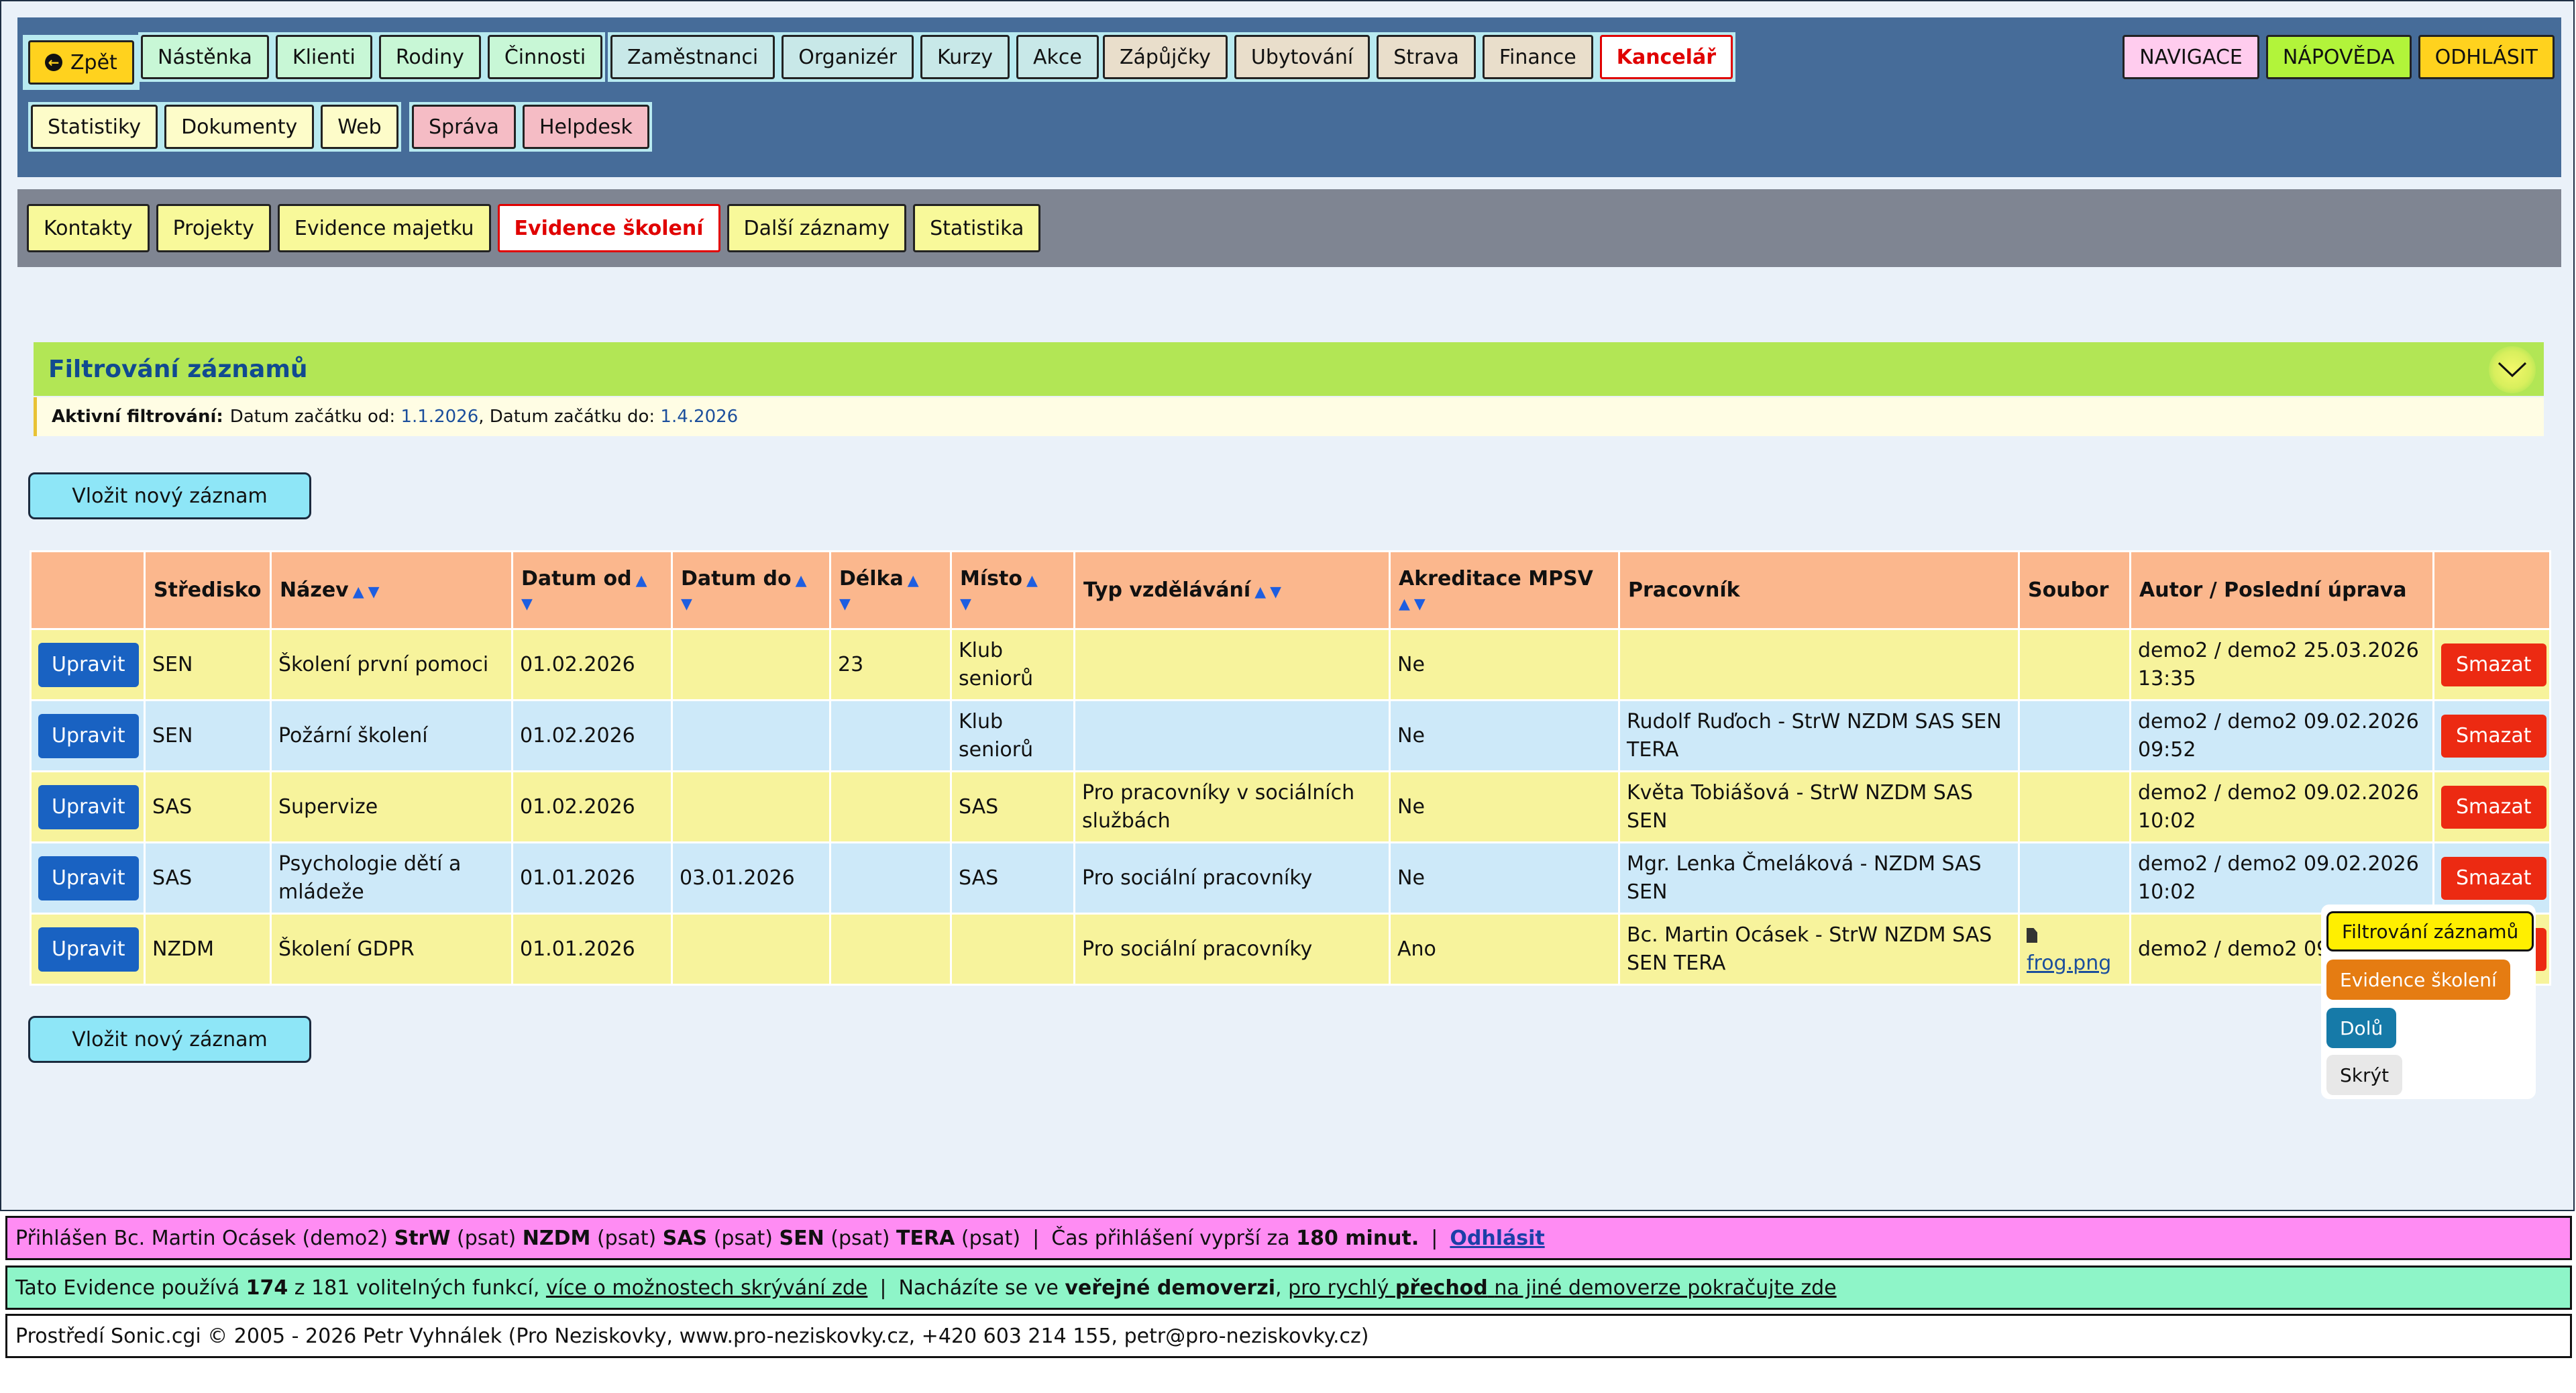 This screenshot has width=2576, height=1393. Describe the element at coordinates (2361, 1028) in the screenshot. I see `quick-down-button: Dolů` at that location.